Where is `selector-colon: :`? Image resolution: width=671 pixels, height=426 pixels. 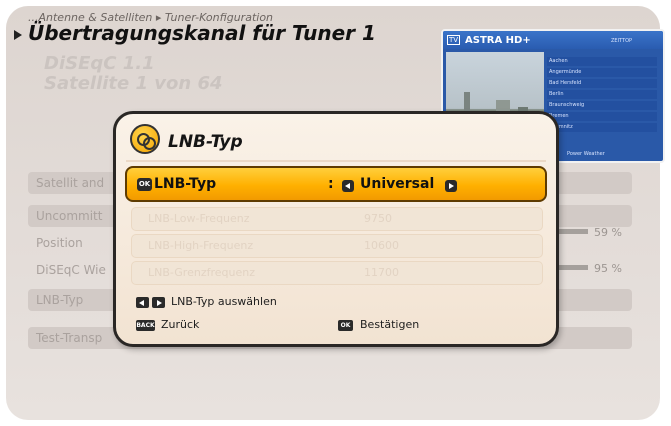 selector-colon: : is located at coordinates (331, 184).